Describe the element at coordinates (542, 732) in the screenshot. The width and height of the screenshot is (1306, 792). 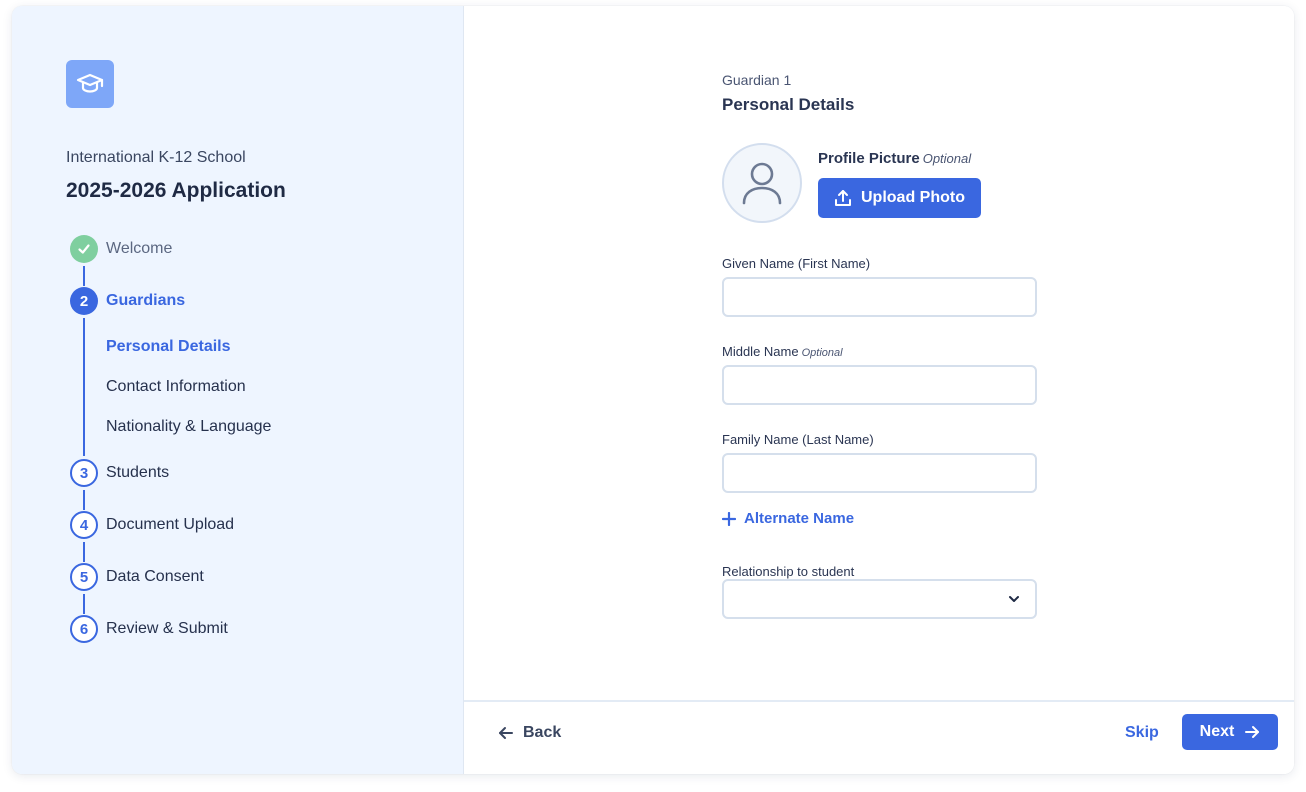
I see `back-label: Back` at that location.